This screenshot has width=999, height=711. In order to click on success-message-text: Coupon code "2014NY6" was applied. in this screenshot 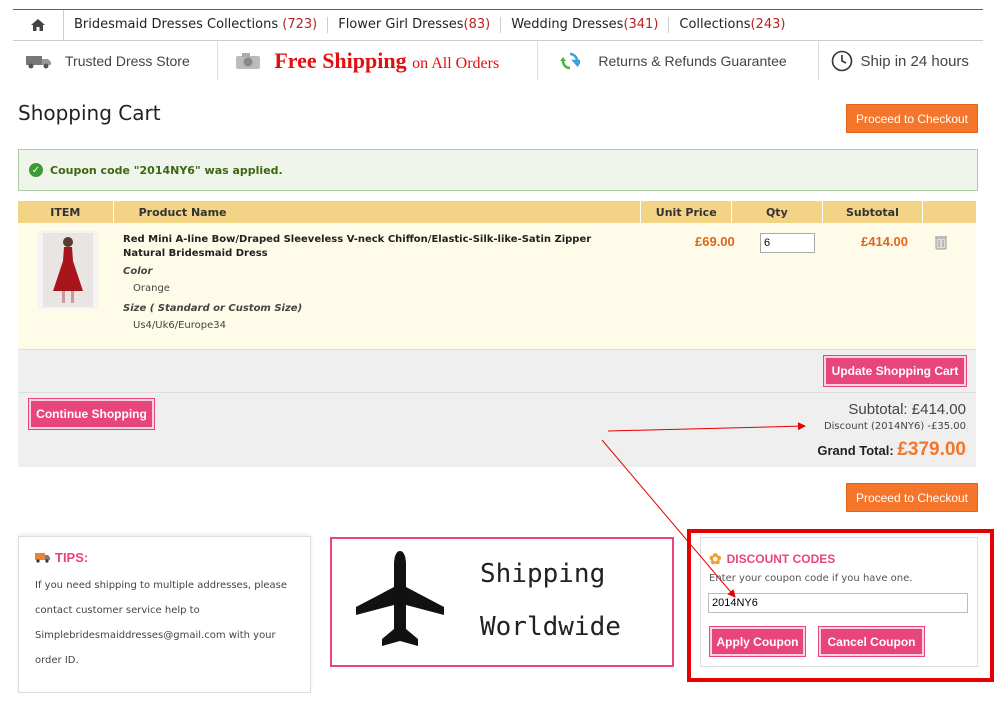, I will do `click(166, 170)`.